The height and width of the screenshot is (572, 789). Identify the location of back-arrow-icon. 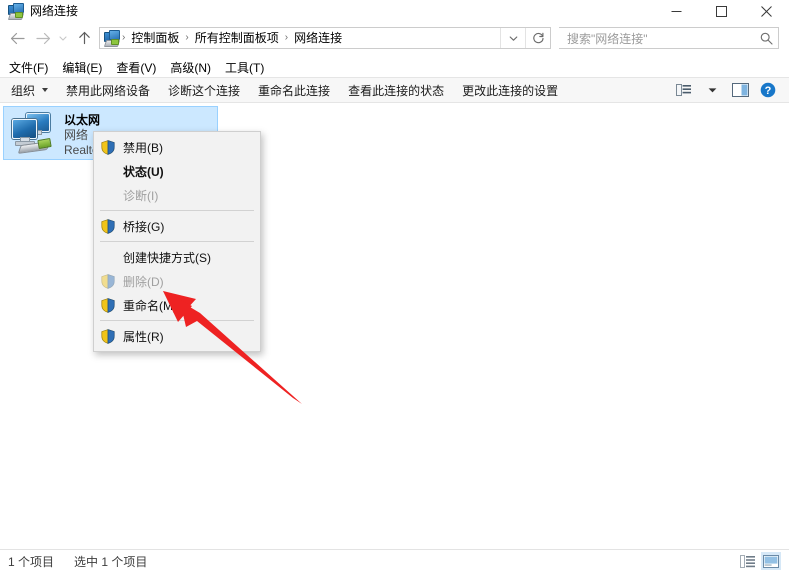
(17, 38).